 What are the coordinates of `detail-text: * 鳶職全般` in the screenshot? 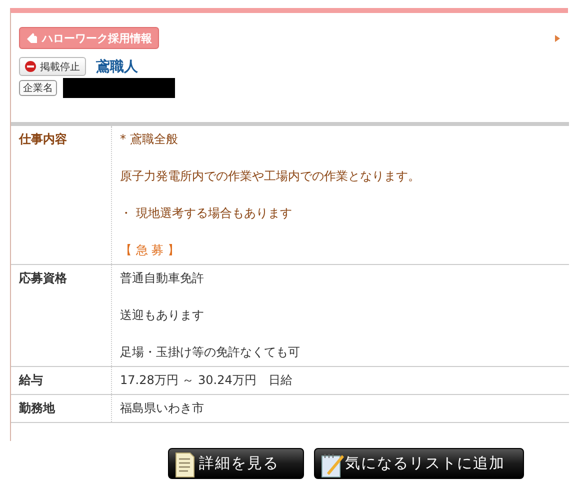 It's located at (149, 139).